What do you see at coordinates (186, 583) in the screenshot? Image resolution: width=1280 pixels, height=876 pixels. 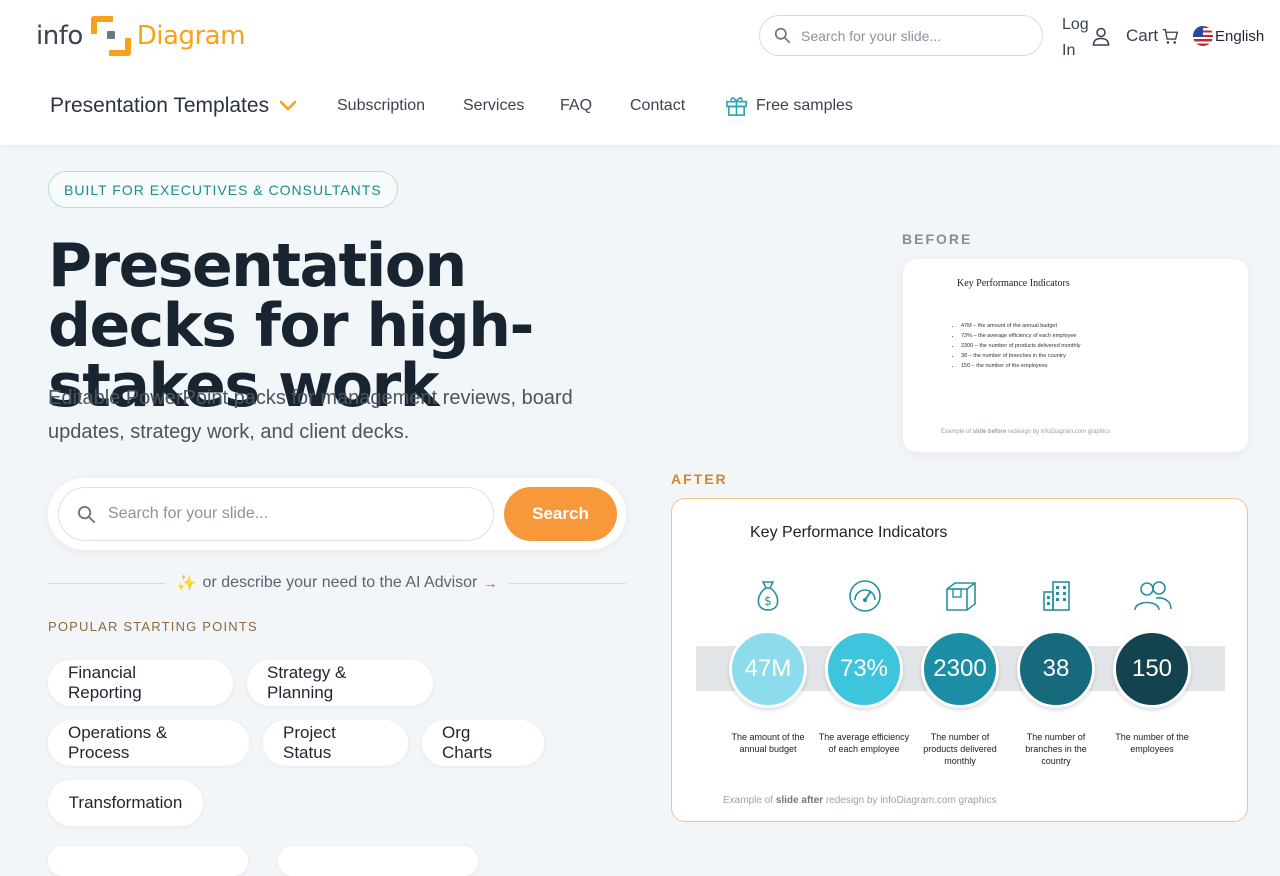 I see `sparkle-icon: ✨` at bounding box center [186, 583].